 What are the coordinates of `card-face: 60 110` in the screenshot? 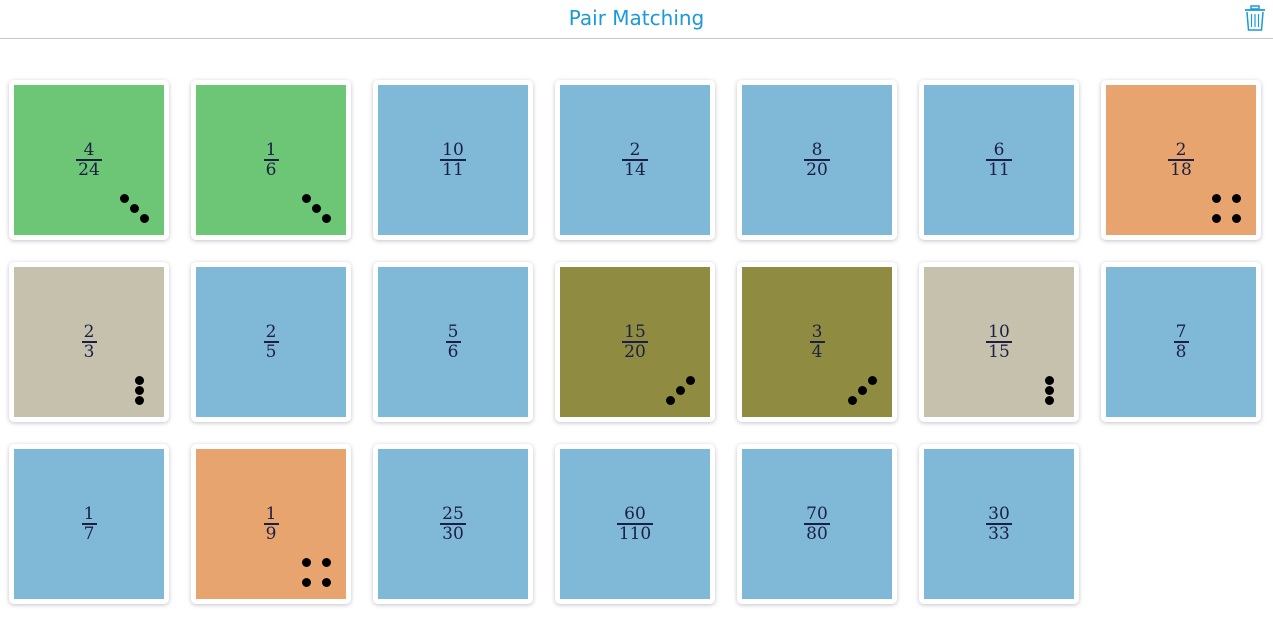 It's located at (635, 524).